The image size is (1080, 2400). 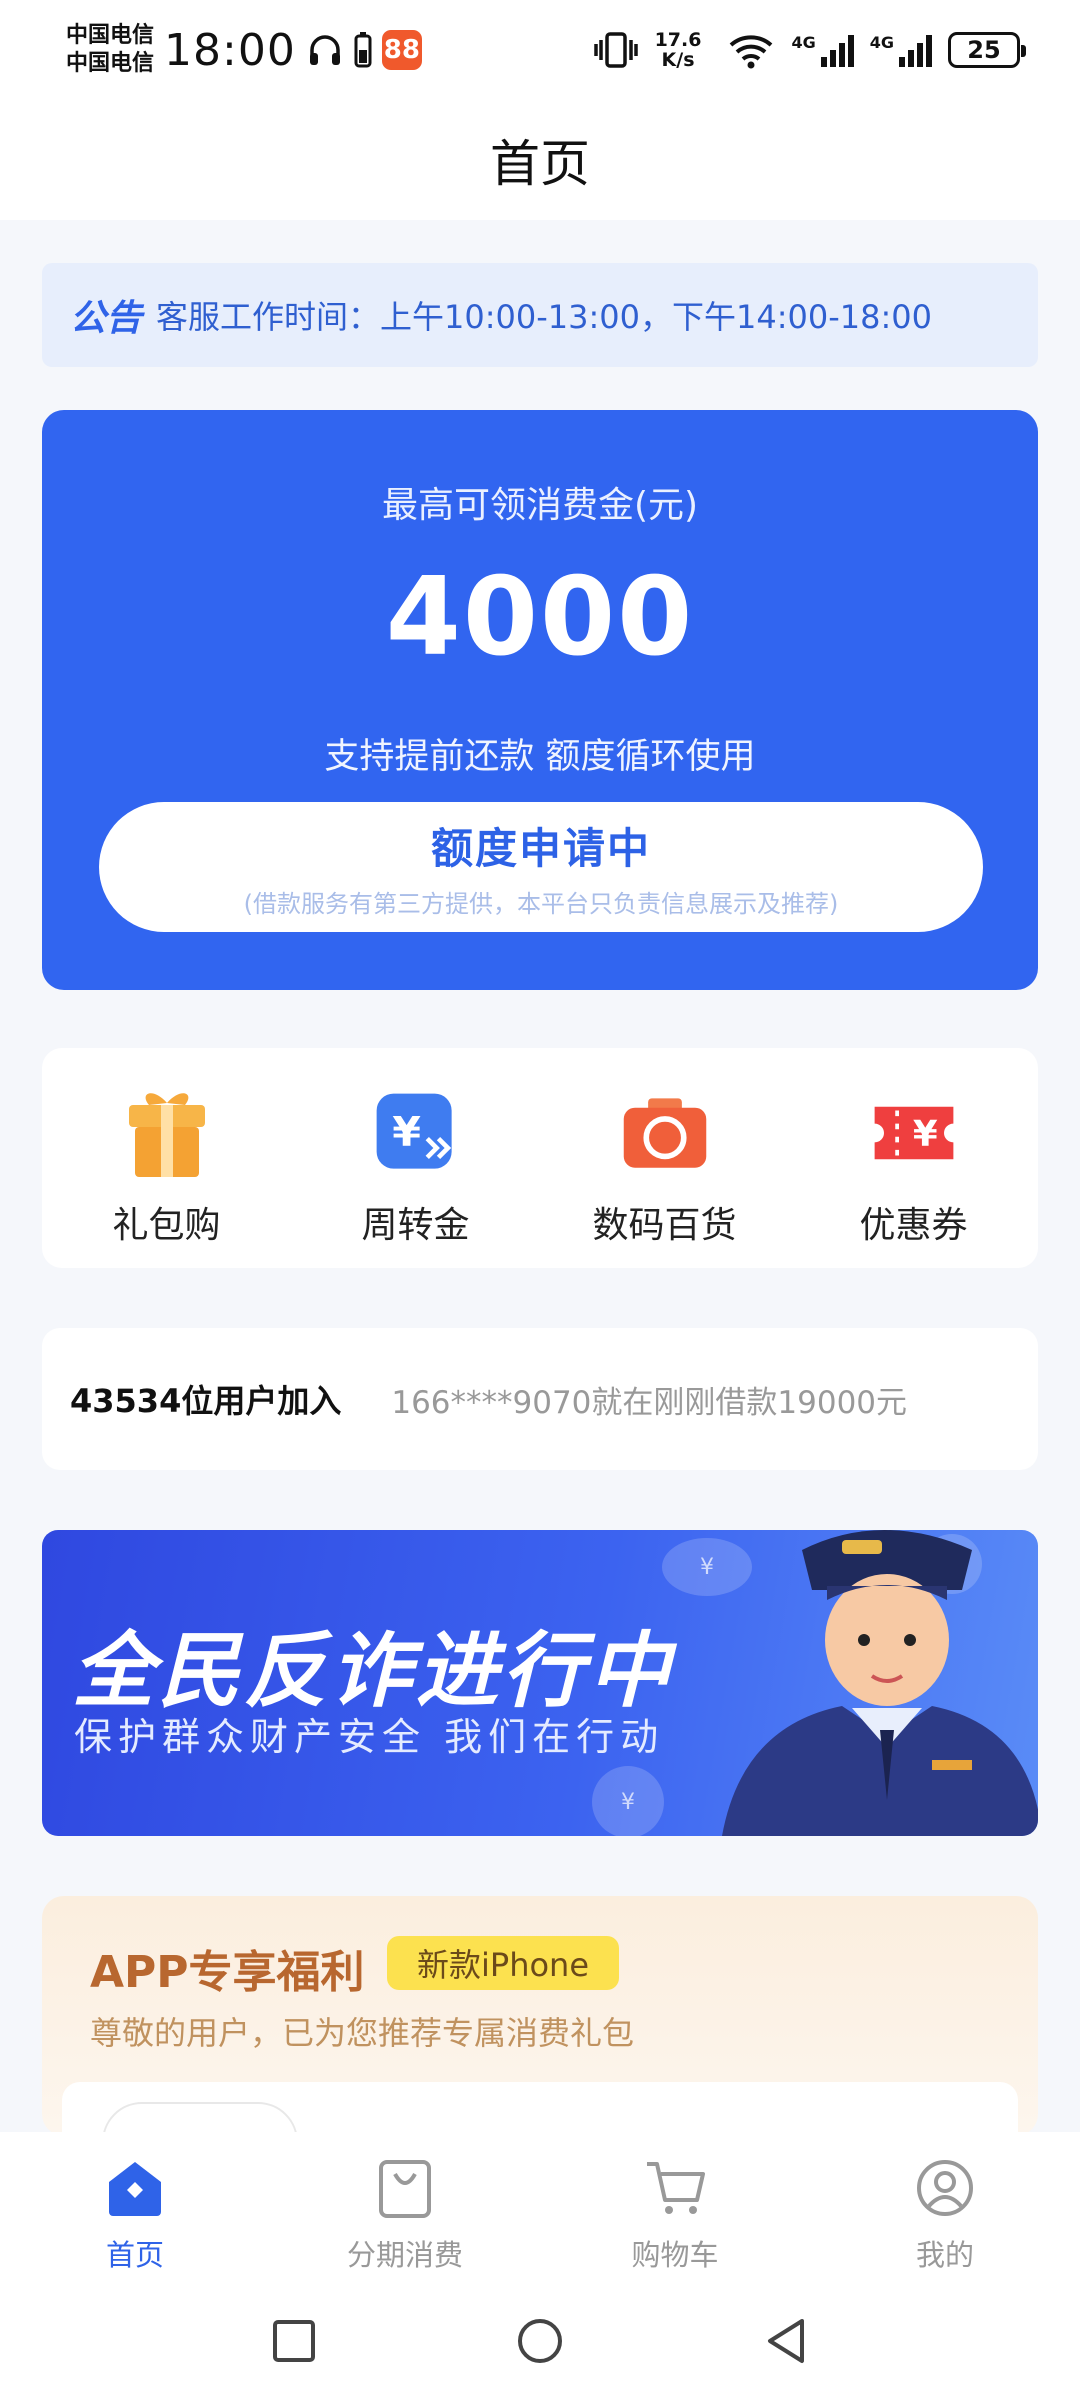 What do you see at coordinates (230, 50) in the screenshot?
I see `clock: 18:00` at bounding box center [230, 50].